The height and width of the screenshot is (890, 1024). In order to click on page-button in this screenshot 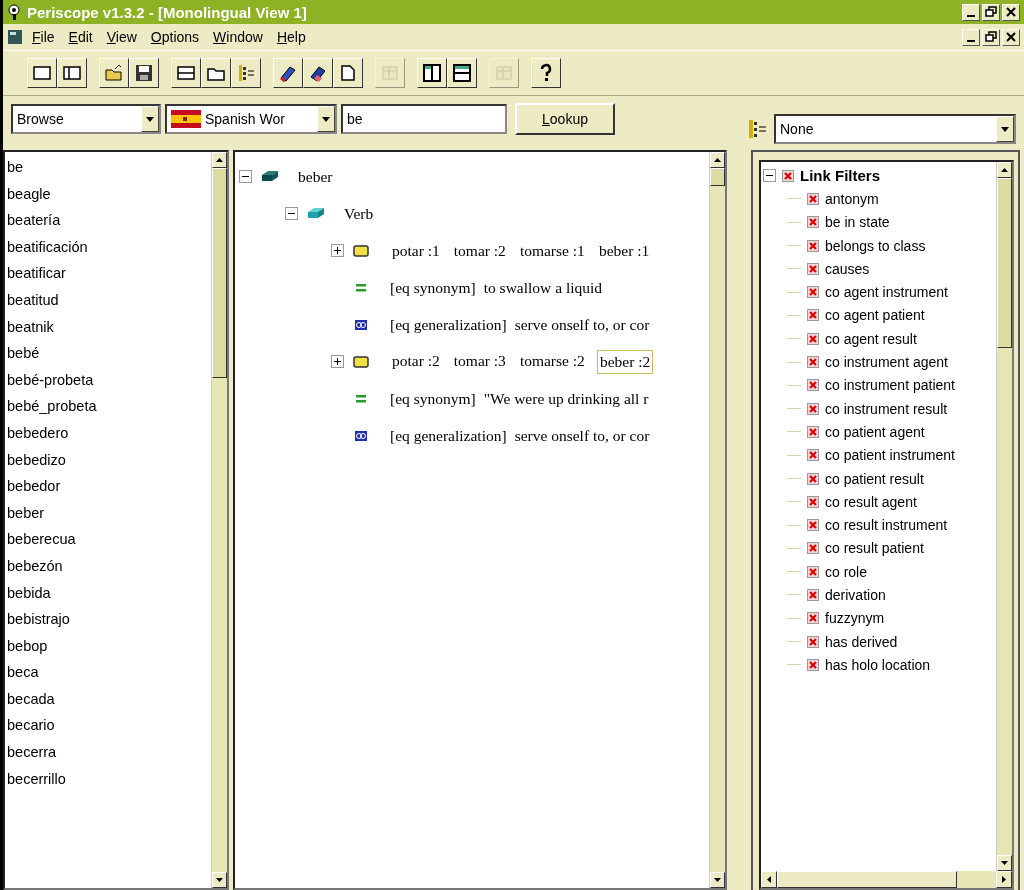, I will do `click(348, 73)`.